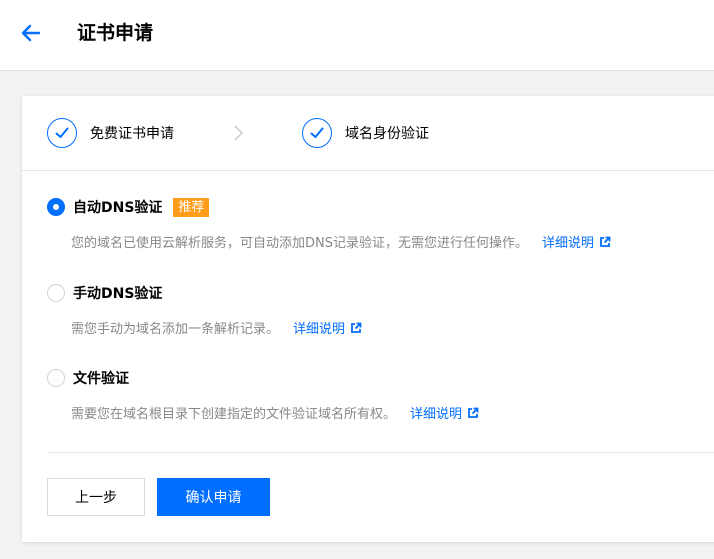 The image size is (714, 559). Describe the element at coordinates (234, 414) in the screenshot. I see `option-description: 需要您在域名根目录下创建指定的文件验证域名所有权。` at that location.